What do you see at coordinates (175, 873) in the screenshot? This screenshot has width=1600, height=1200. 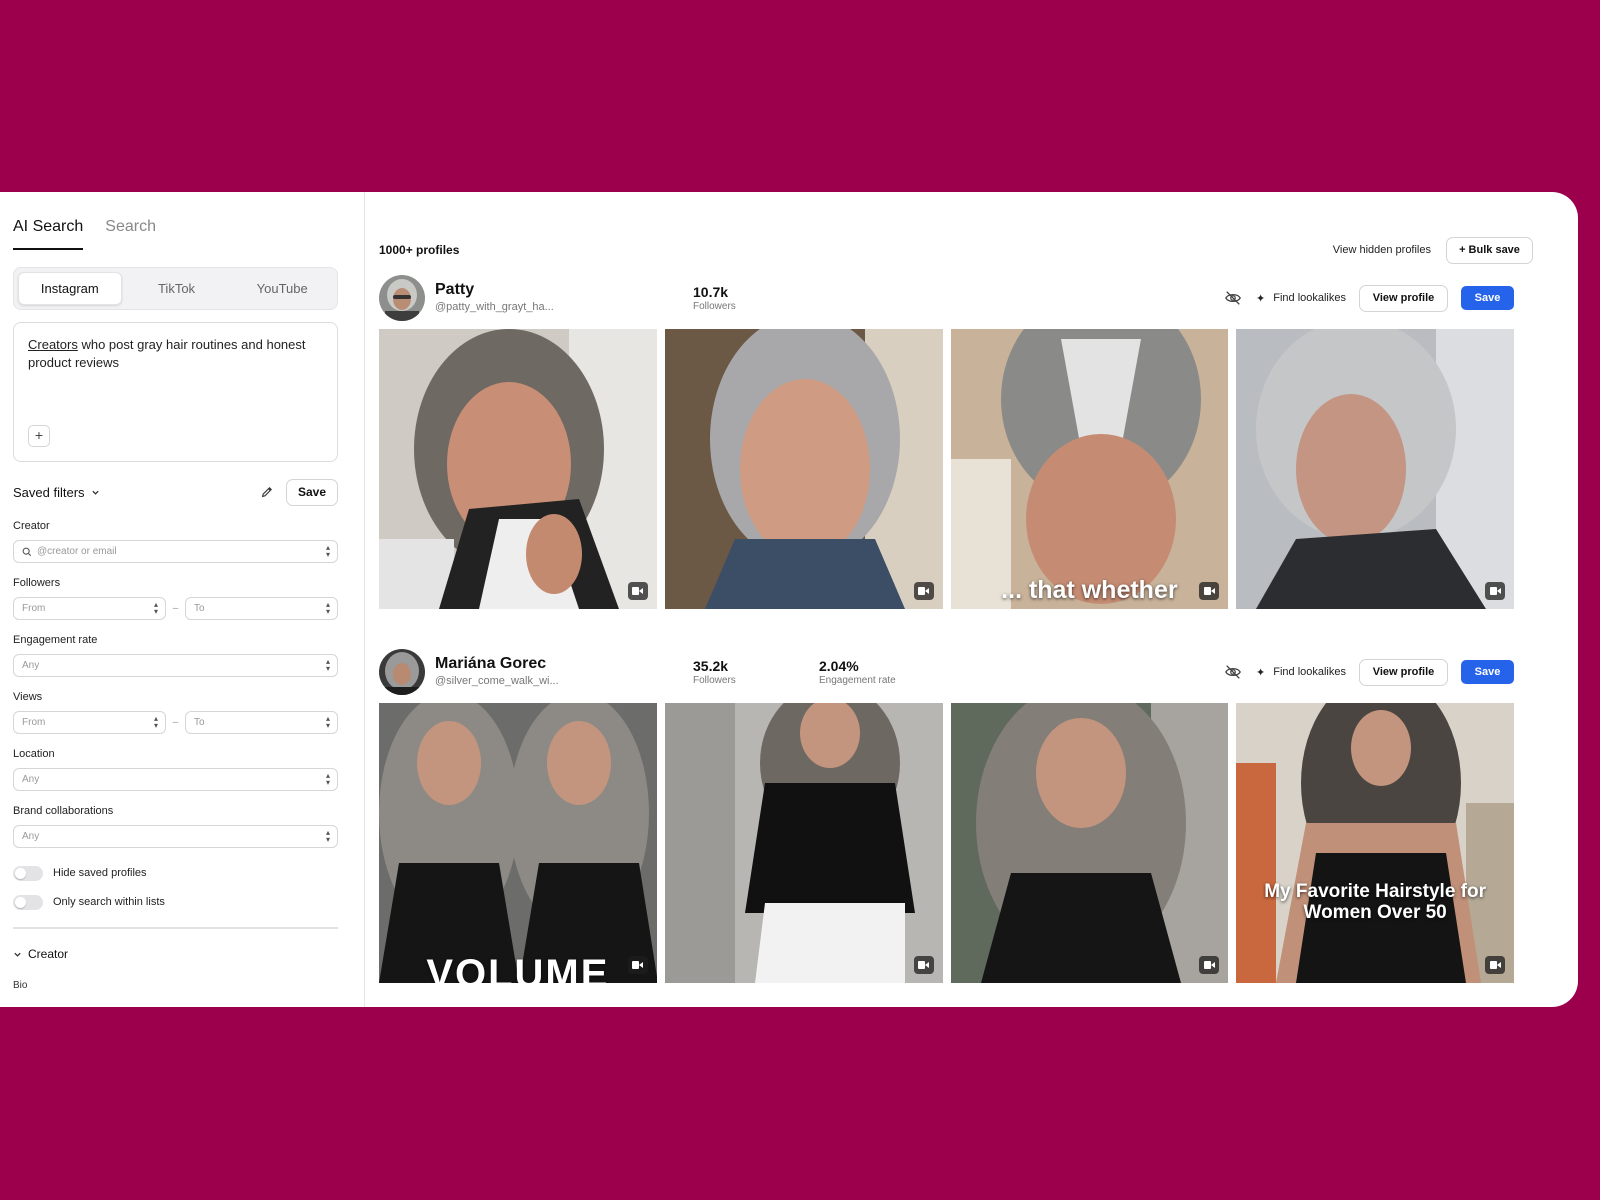 I see `hide-saved-toggle-row: Hide saved profiles` at bounding box center [175, 873].